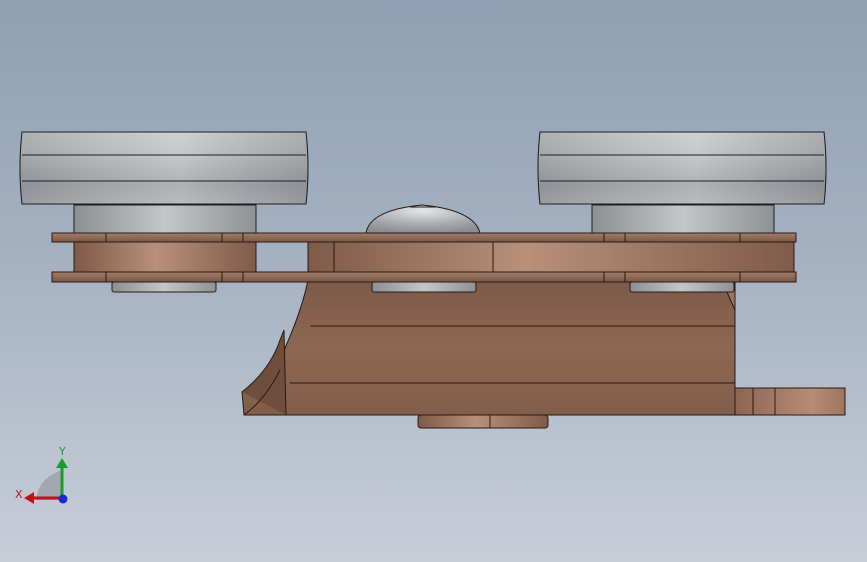 The width and height of the screenshot is (867, 562). I want to click on bottom-nuts, so click(423, 287).